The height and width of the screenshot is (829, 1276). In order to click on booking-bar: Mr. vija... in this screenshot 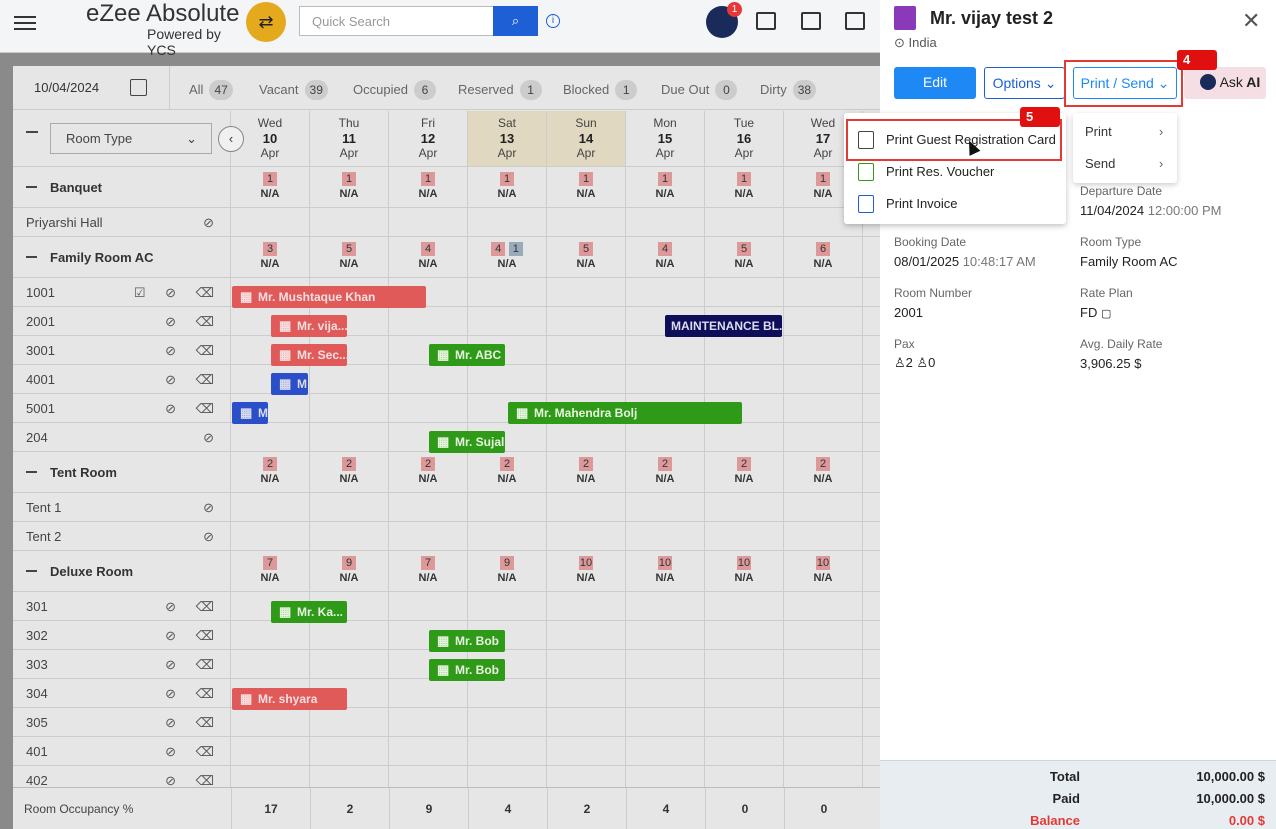, I will do `click(309, 326)`.